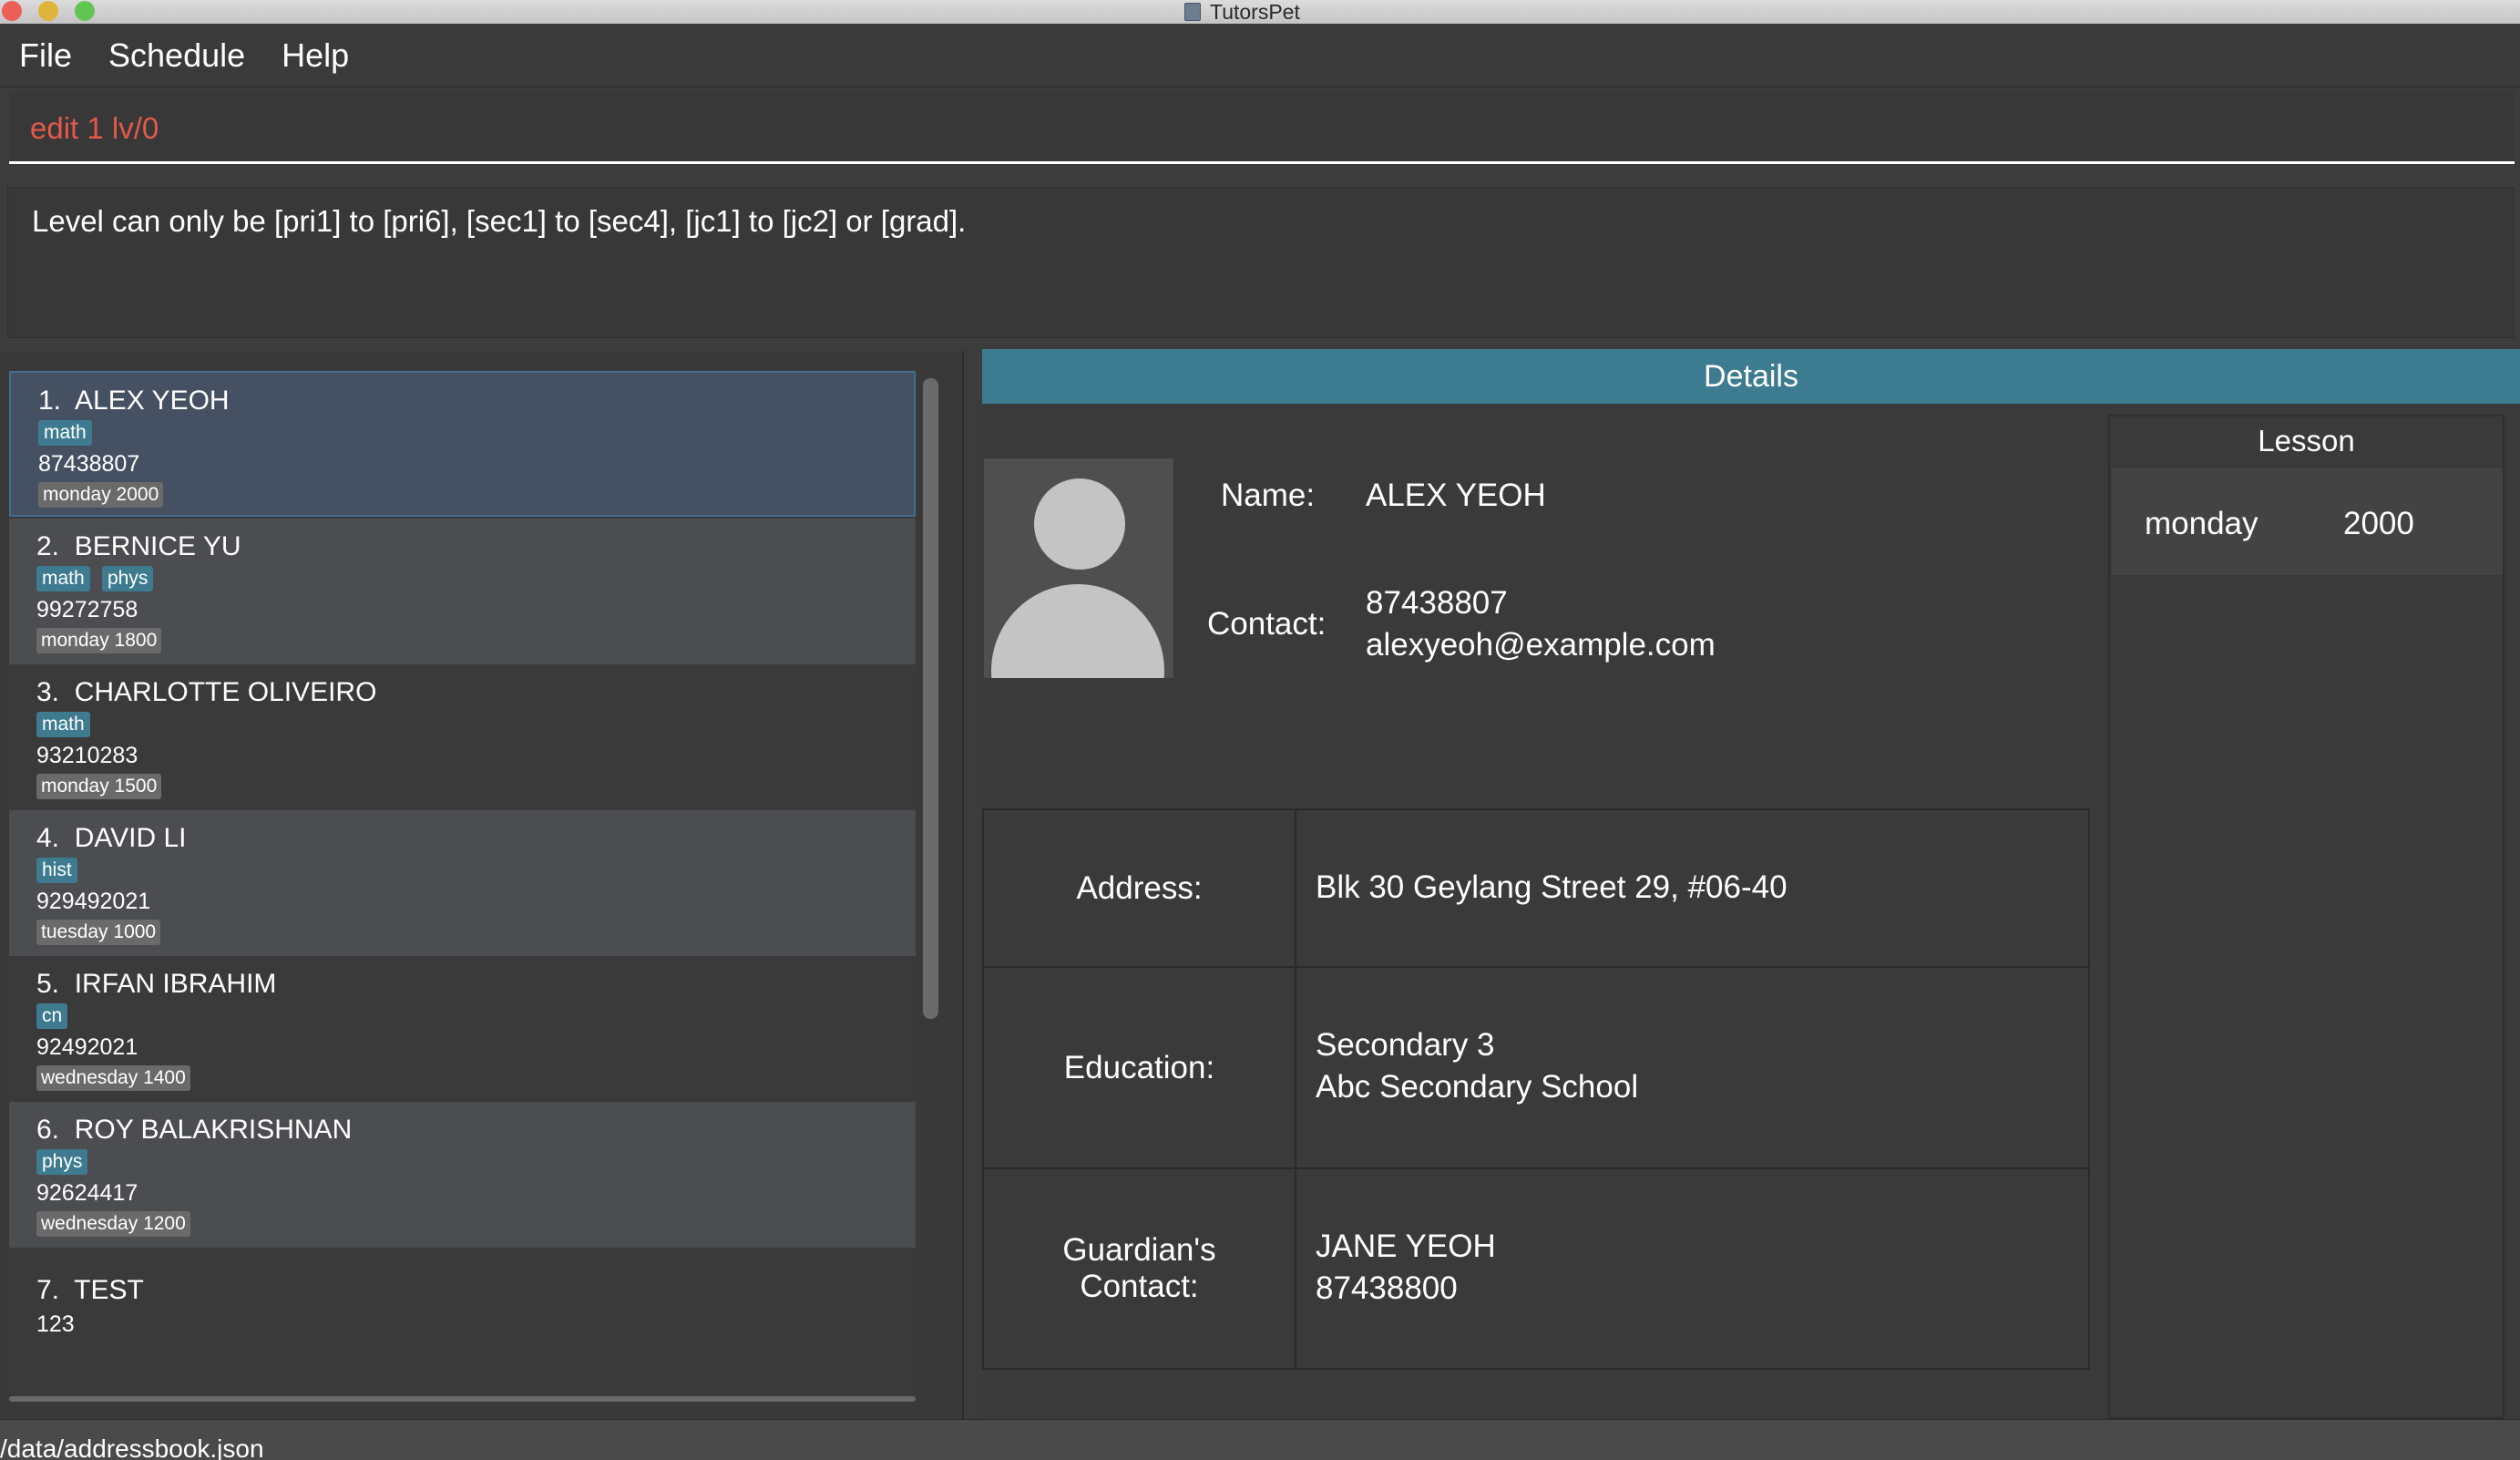  Describe the element at coordinates (1536, 1268) in the screenshot. I see `guardian-row: Guardian's Contact: JANE YEOH 87438800` at that location.